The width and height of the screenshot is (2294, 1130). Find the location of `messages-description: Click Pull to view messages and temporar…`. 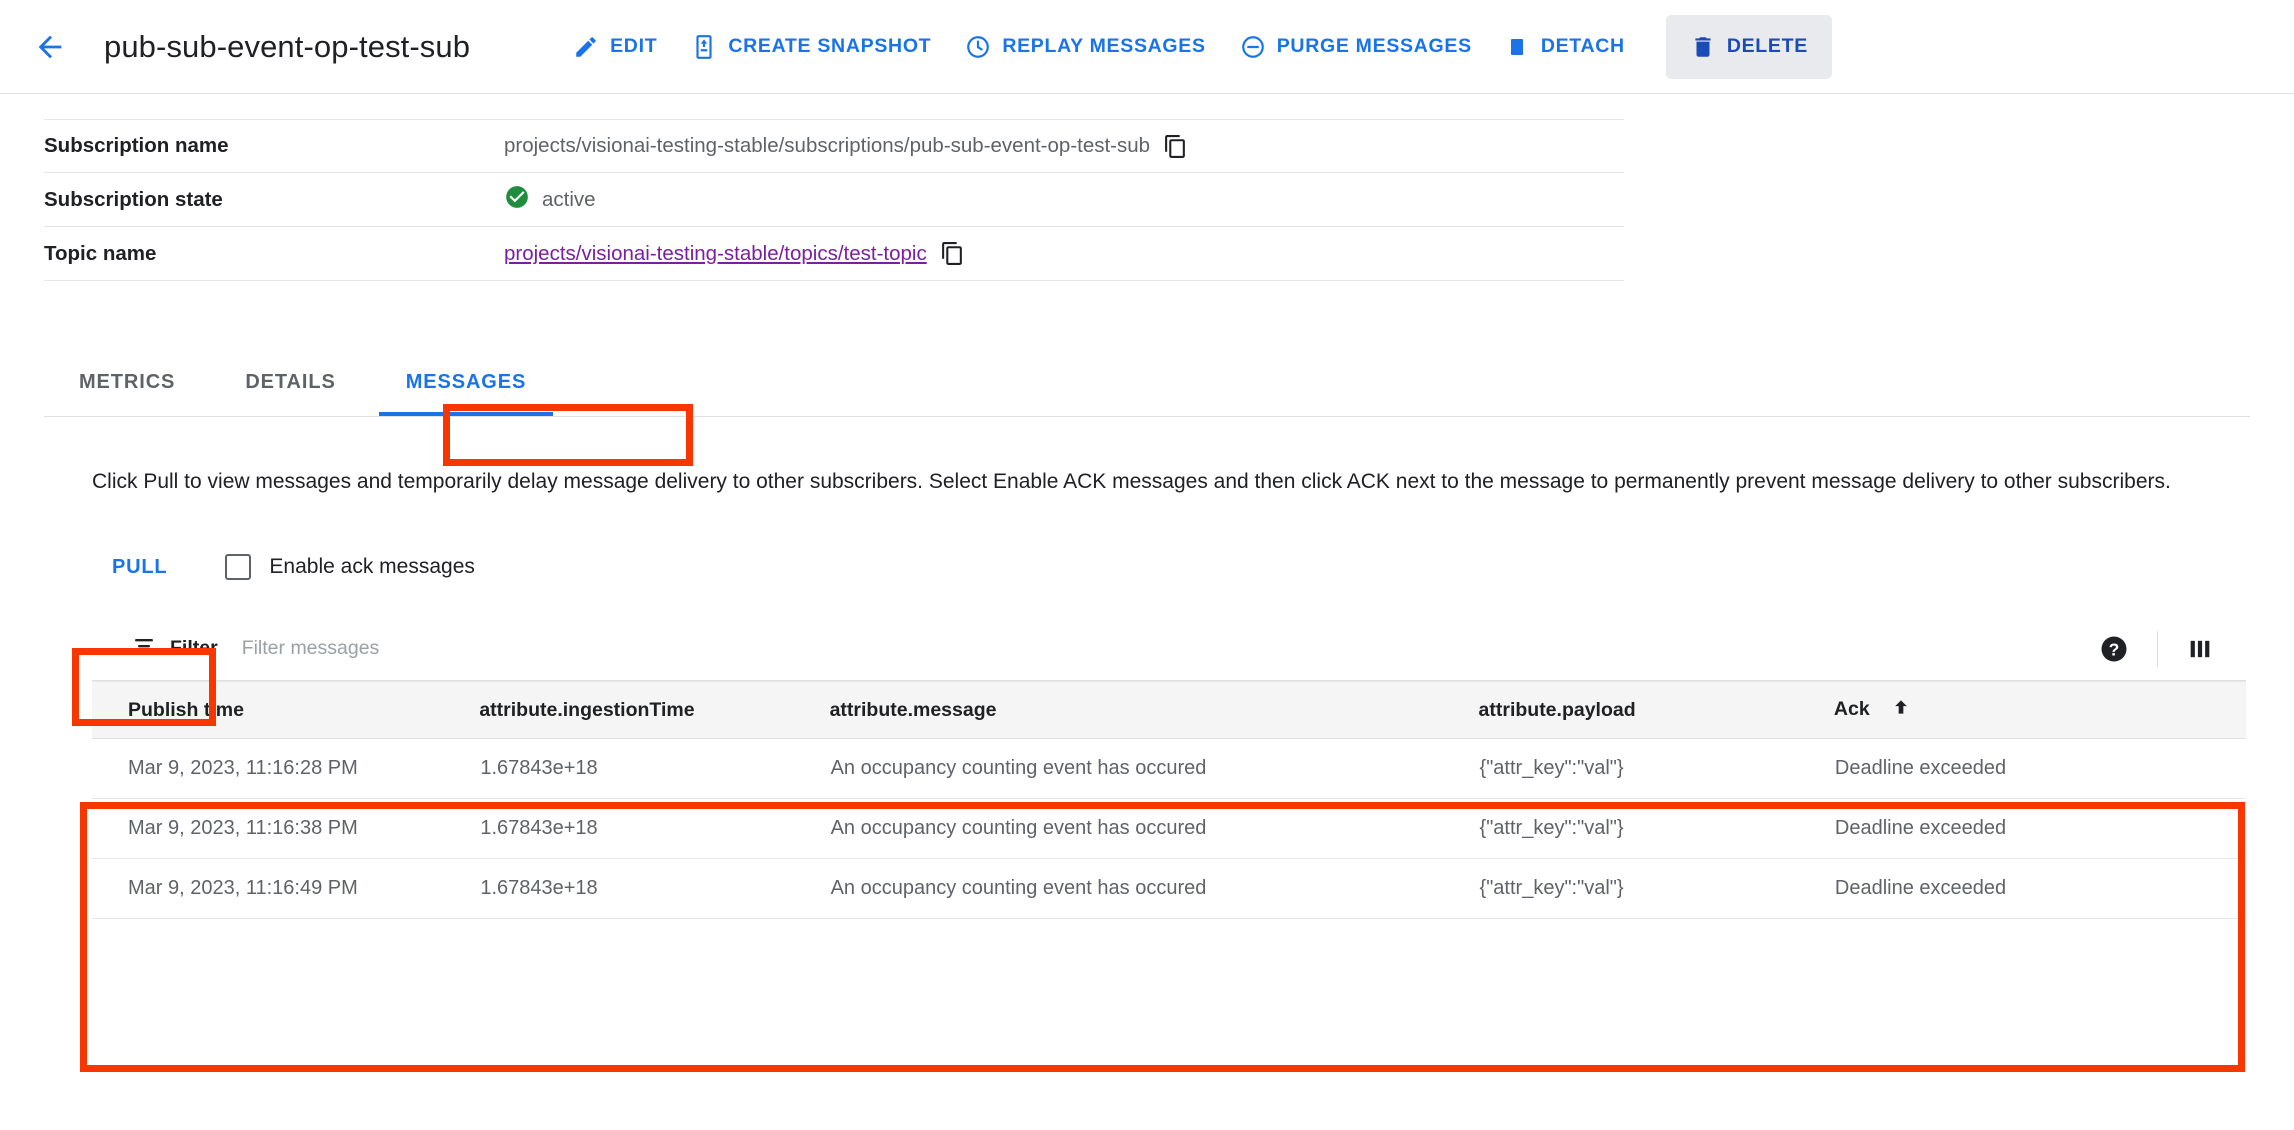

messages-description: Click Pull to view messages and temporar… is located at coordinates (1131, 481).